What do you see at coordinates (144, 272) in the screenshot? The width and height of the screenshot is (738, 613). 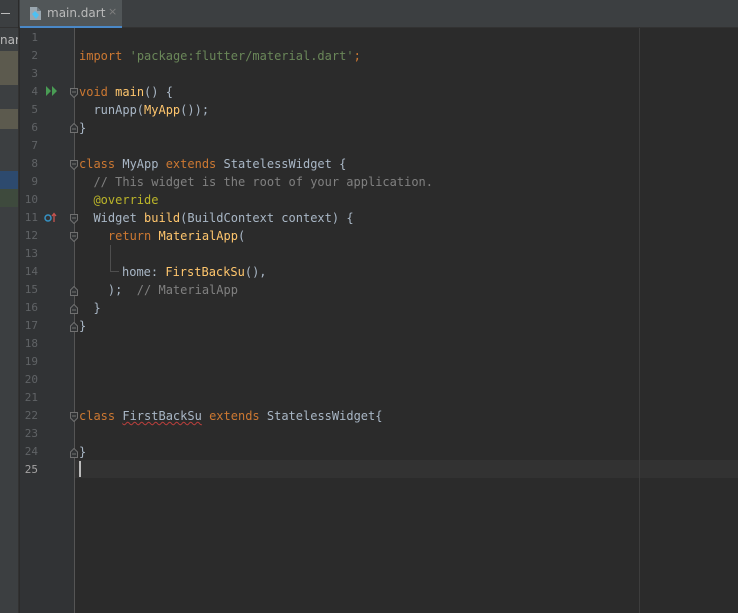 I see `code-token: home:` at bounding box center [144, 272].